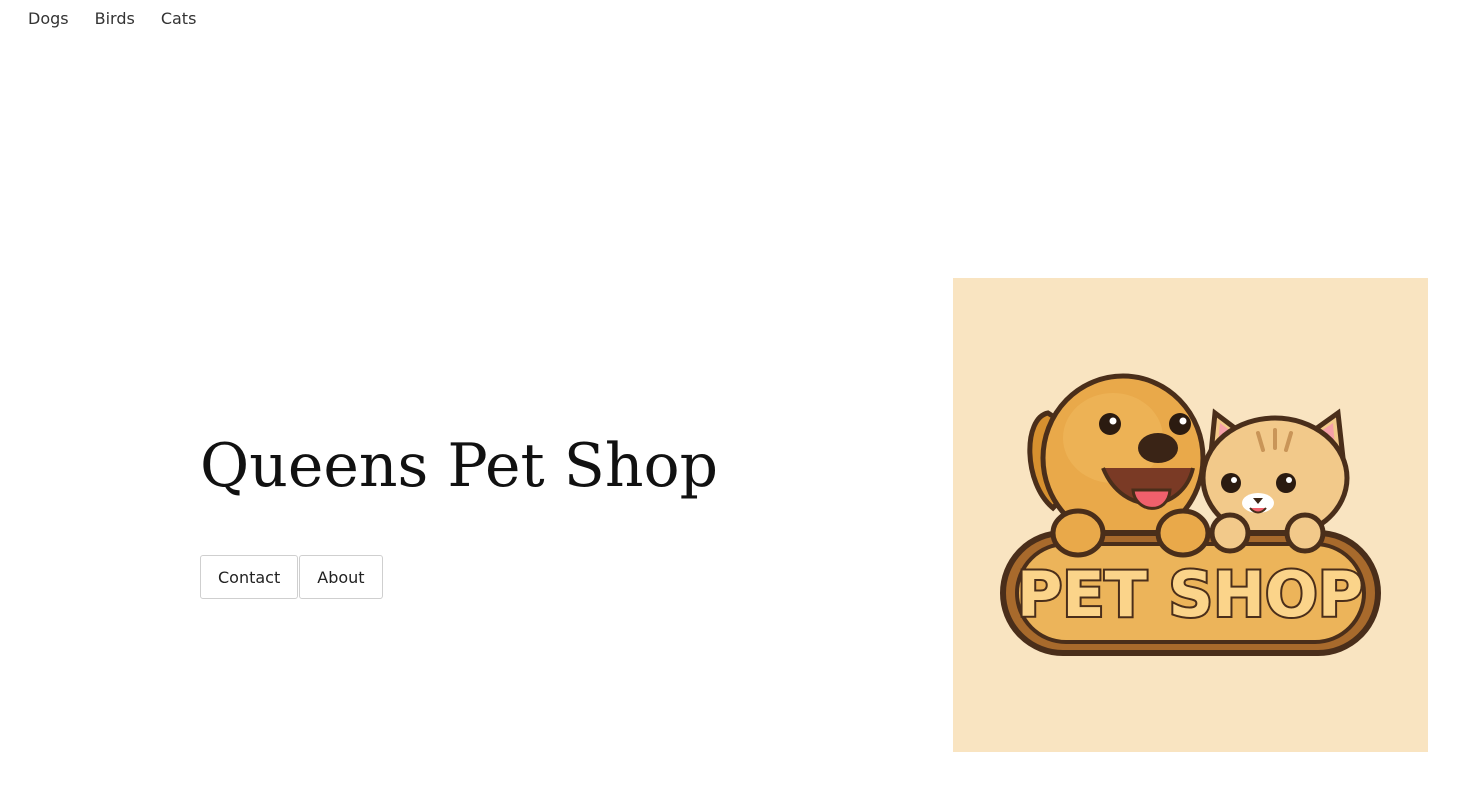  What do you see at coordinates (48, 19) in the screenshot?
I see `nav-link-dogs: Dogs` at bounding box center [48, 19].